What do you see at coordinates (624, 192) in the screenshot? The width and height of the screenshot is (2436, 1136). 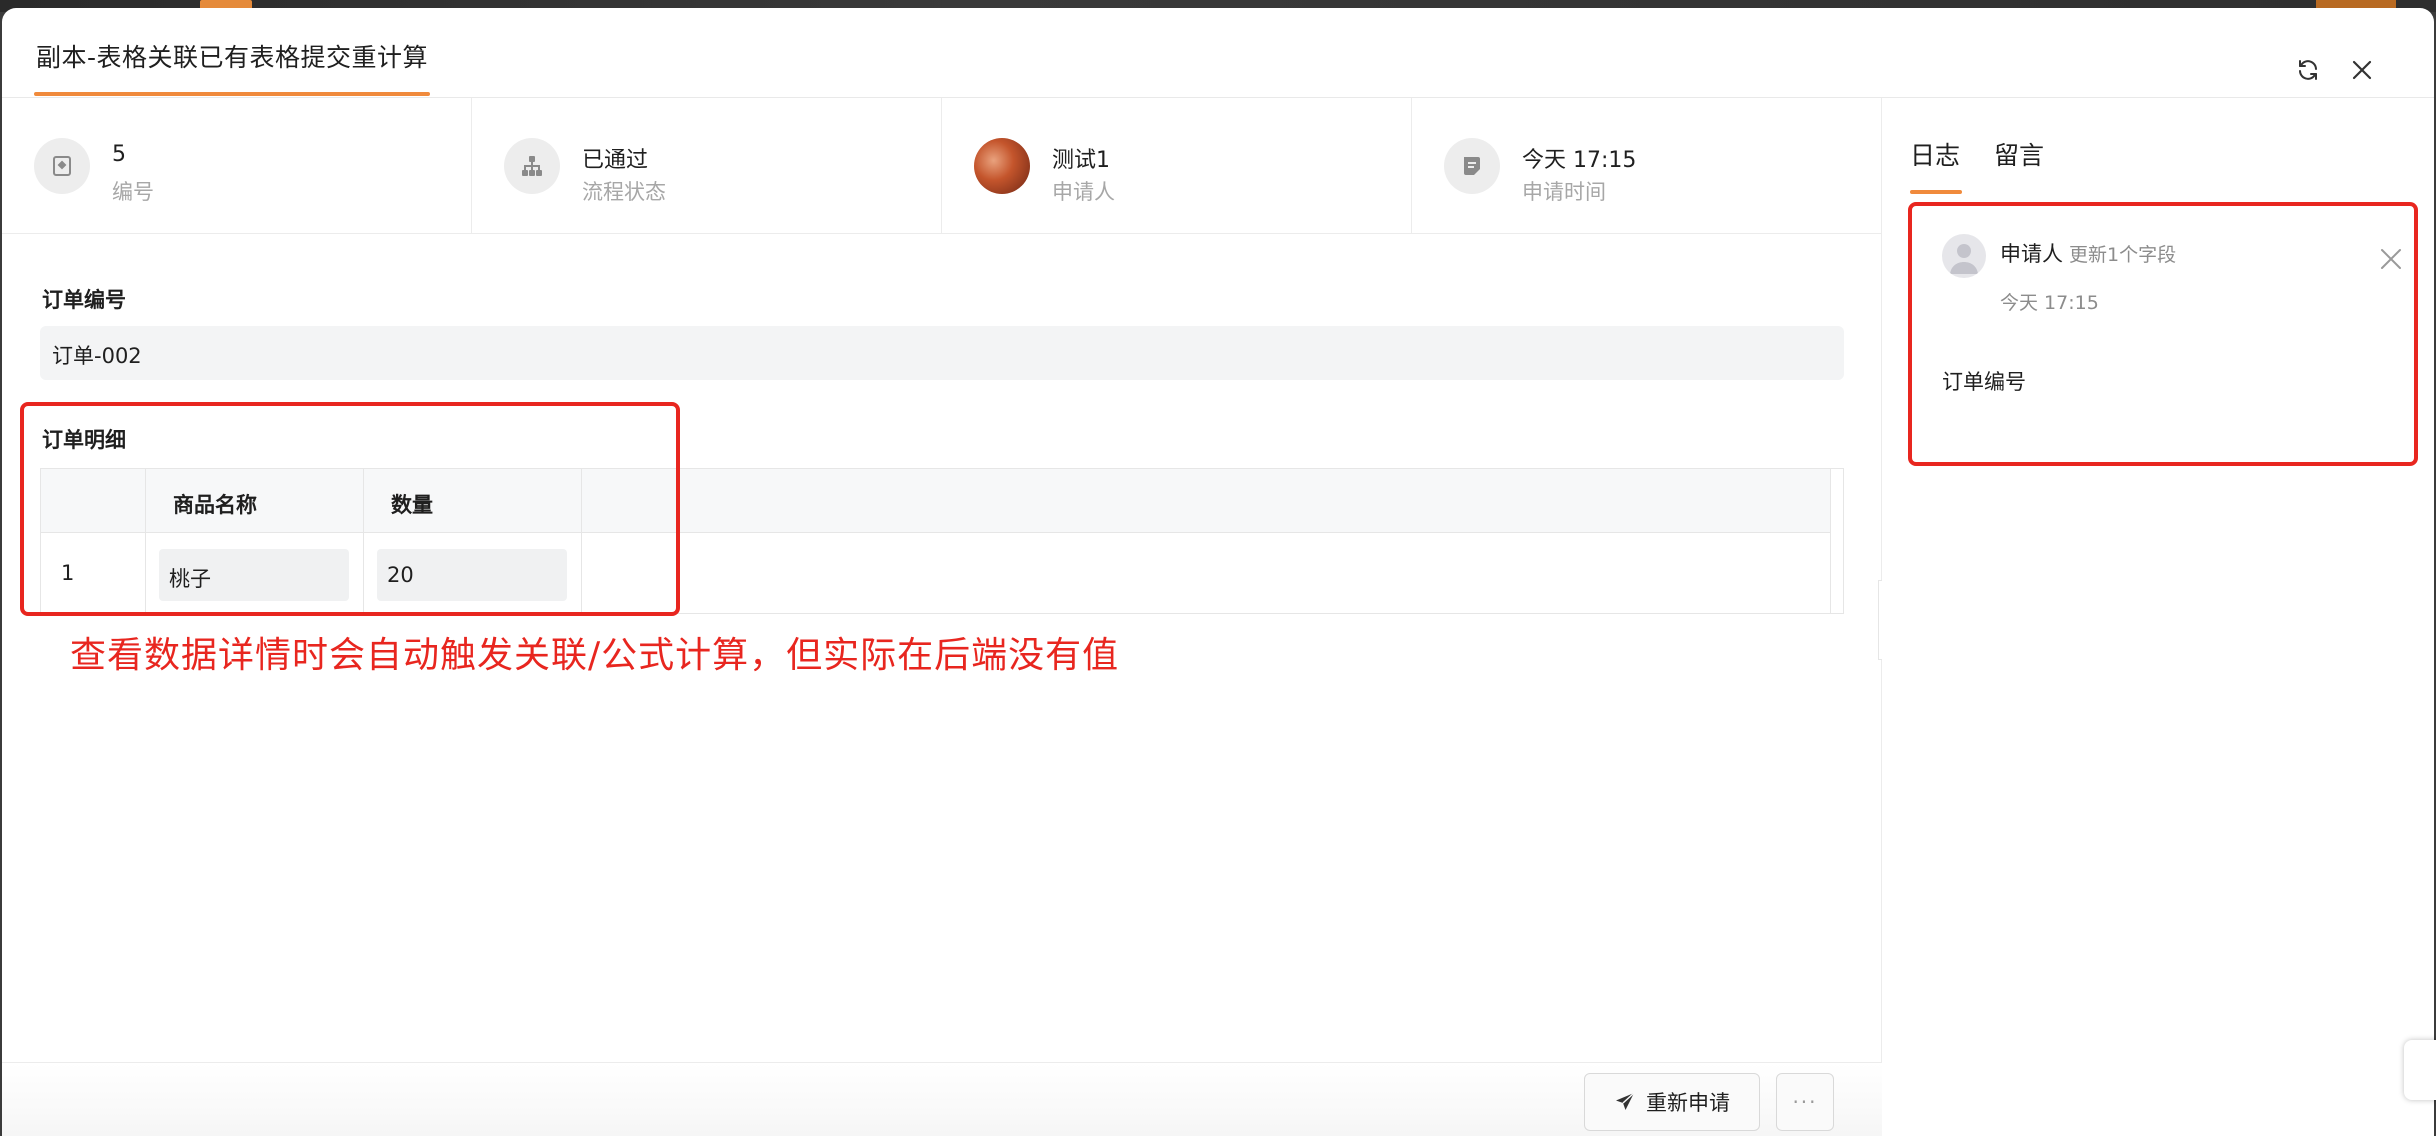 I see `flow-status-label: 流程状态` at bounding box center [624, 192].